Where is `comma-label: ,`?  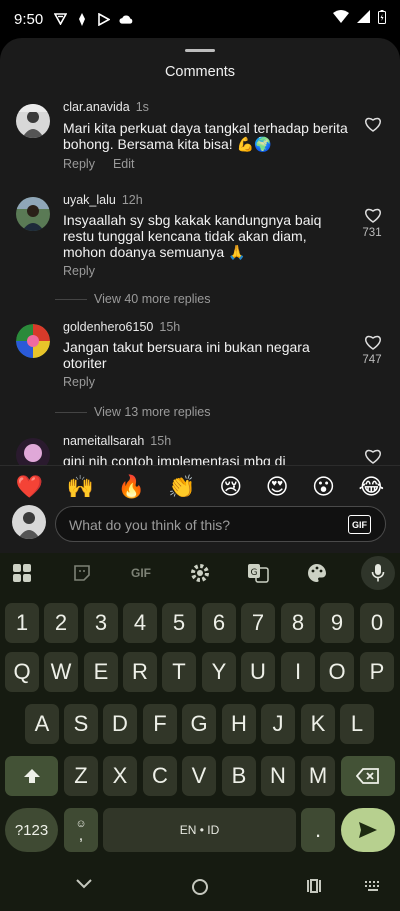 comma-label: , is located at coordinates (81, 835).